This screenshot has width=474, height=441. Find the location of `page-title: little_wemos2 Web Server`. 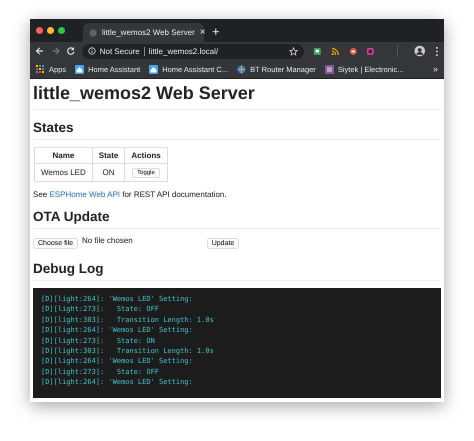

page-title: little_wemos2 Web Server is located at coordinates (144, 93).